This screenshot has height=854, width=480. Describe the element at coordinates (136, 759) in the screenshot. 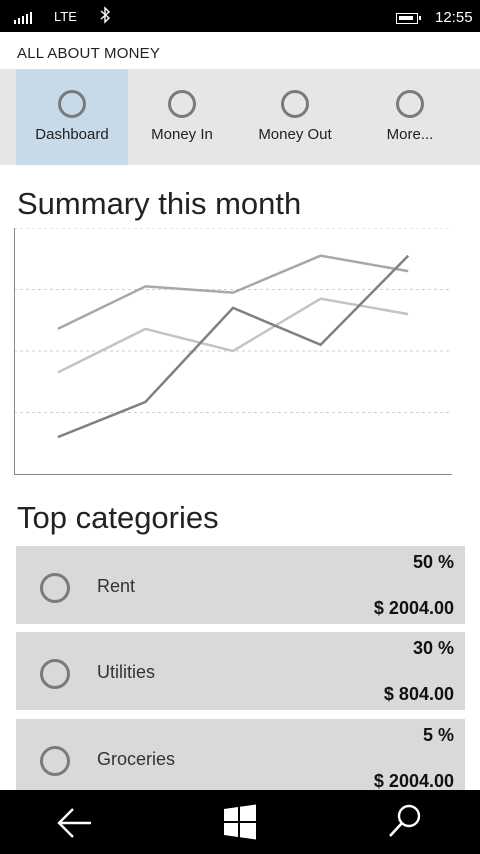

I see `category-name: Groceries` at that location.